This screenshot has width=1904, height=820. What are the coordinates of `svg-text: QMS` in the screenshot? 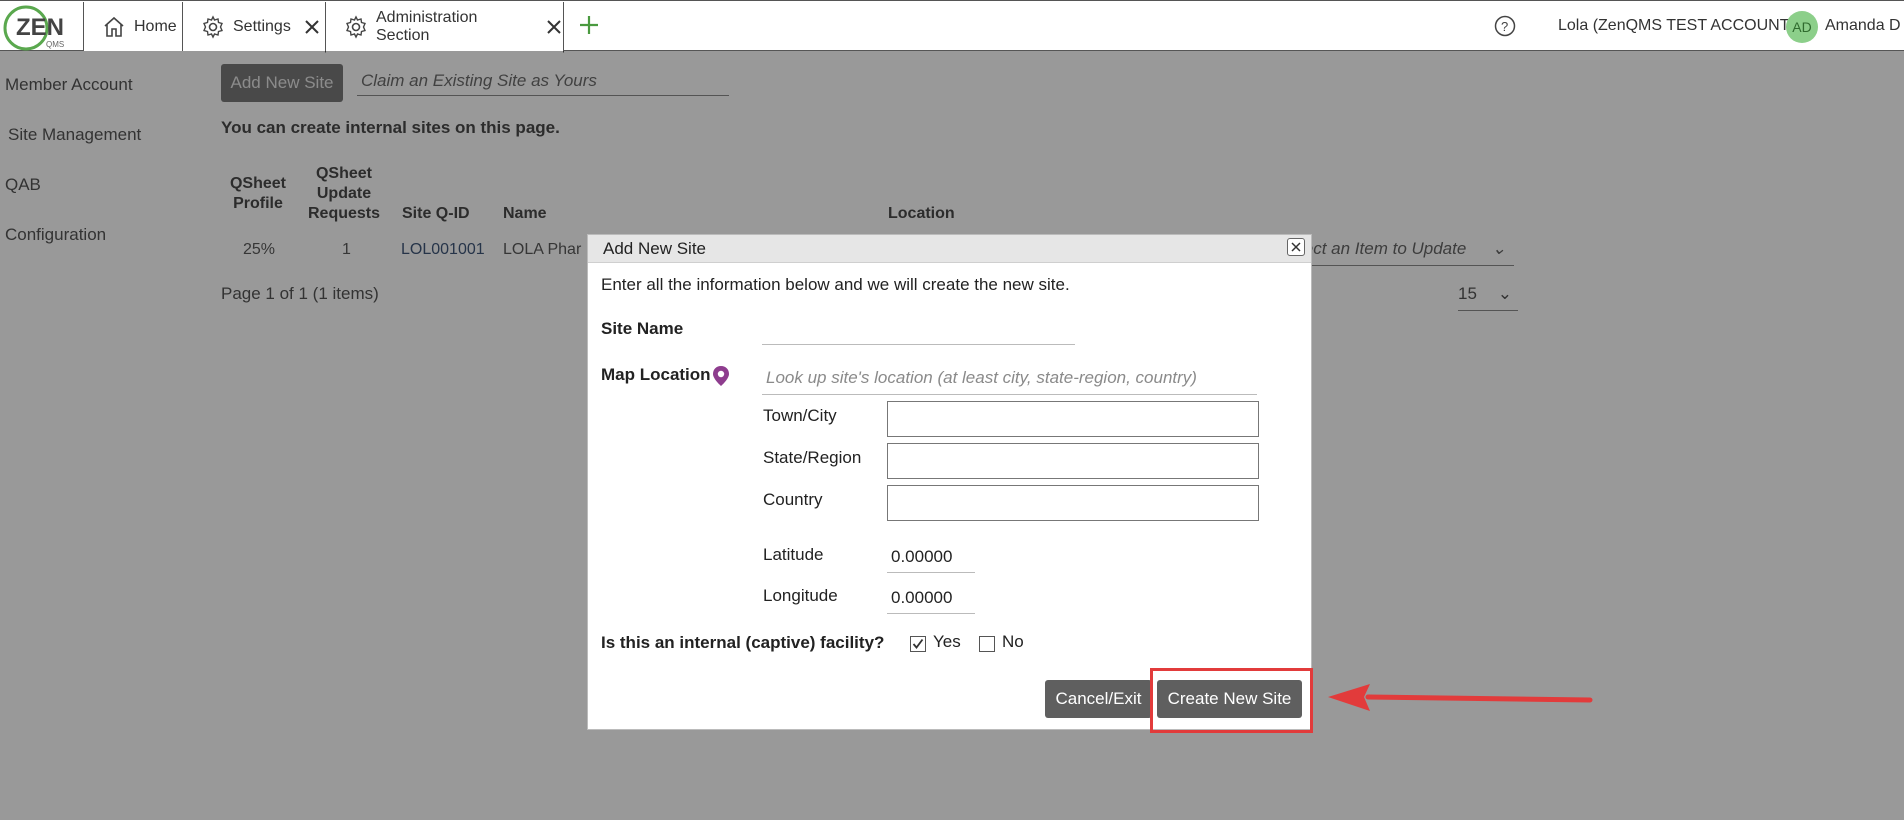 It's located at (55, 44).